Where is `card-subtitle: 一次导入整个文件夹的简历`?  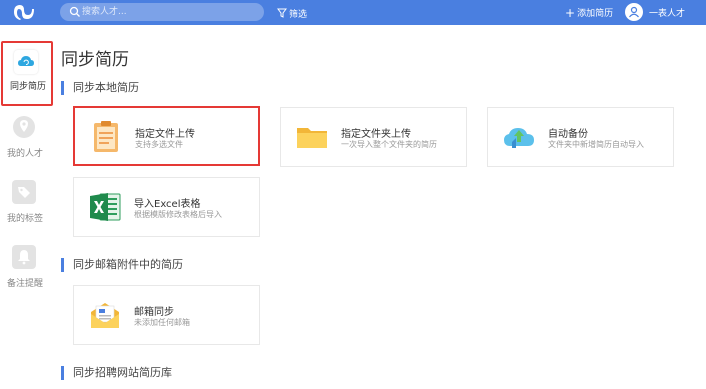
card-subtitle: 一次导入整个文件夹的简历 is located at coordinates (389, 144).